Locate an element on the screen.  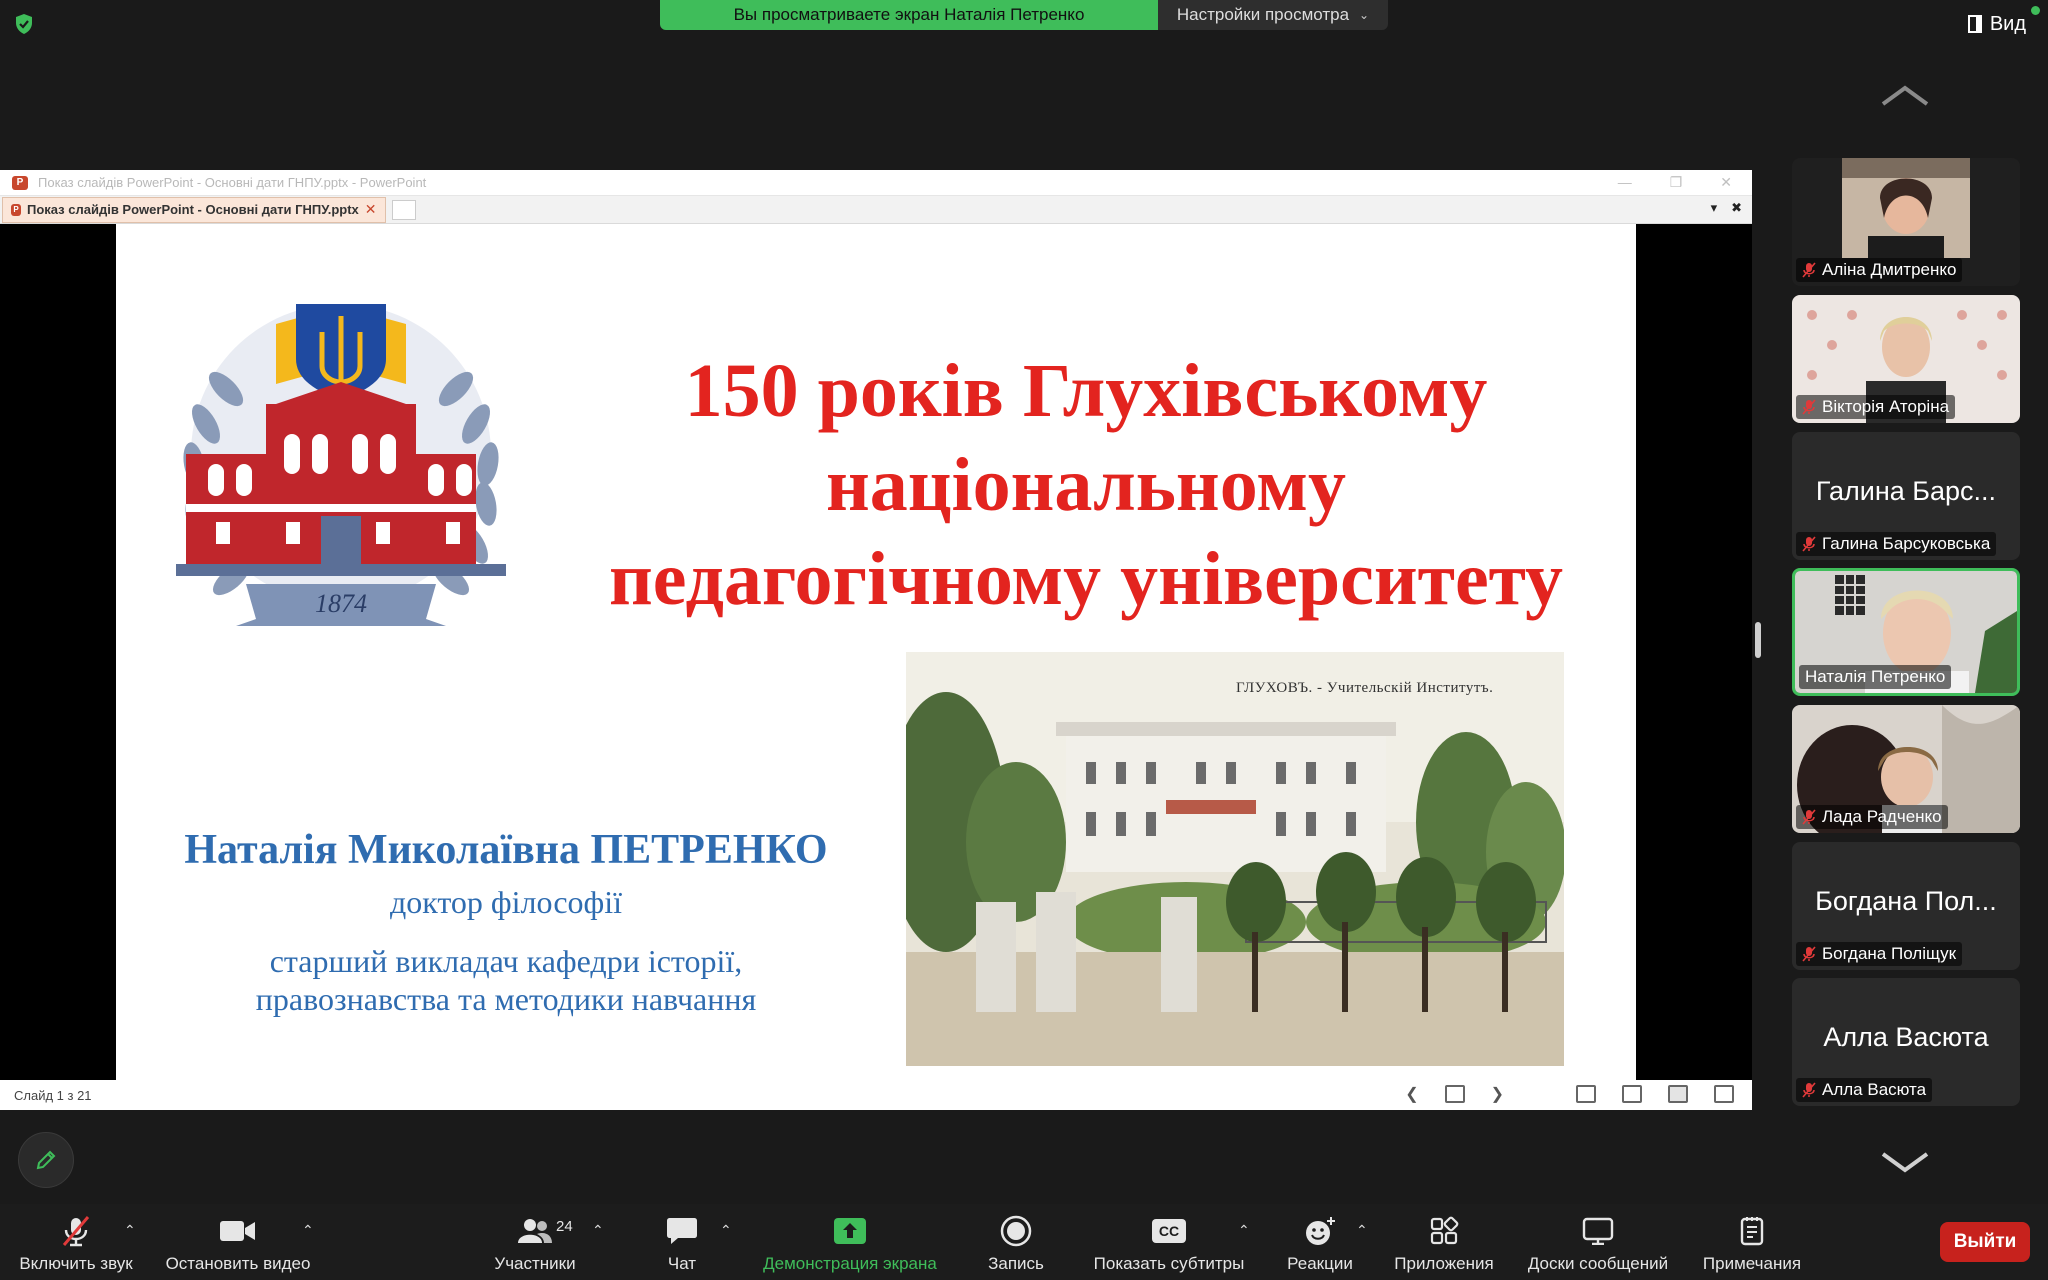
unmute-label: Включить звук is located at coordinates (76, 1263).